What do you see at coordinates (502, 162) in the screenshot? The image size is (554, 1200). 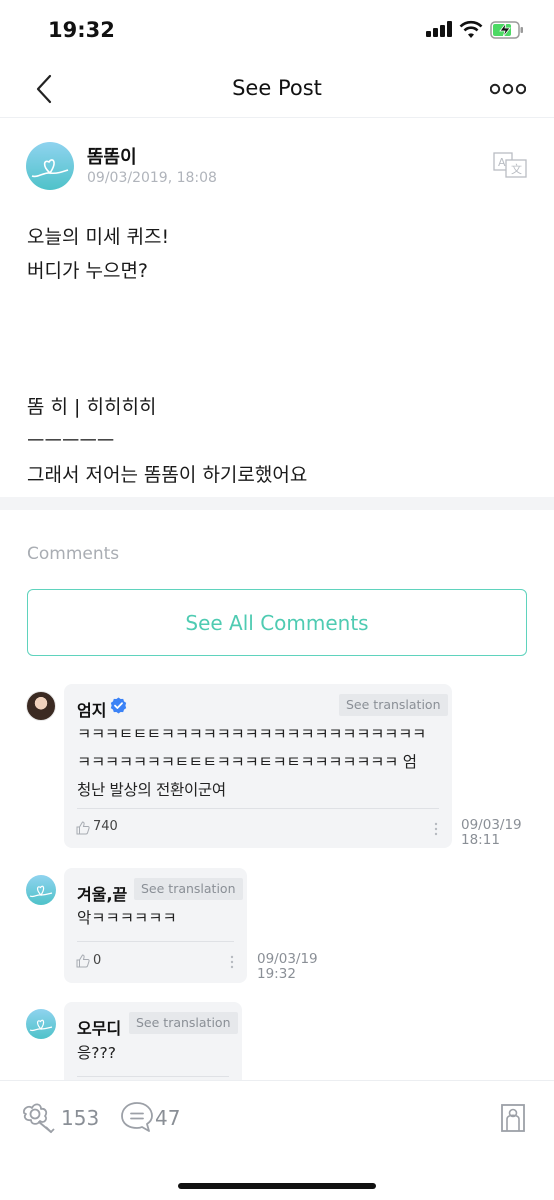 I see `svg-text: A` at bounding box center [502, 162].